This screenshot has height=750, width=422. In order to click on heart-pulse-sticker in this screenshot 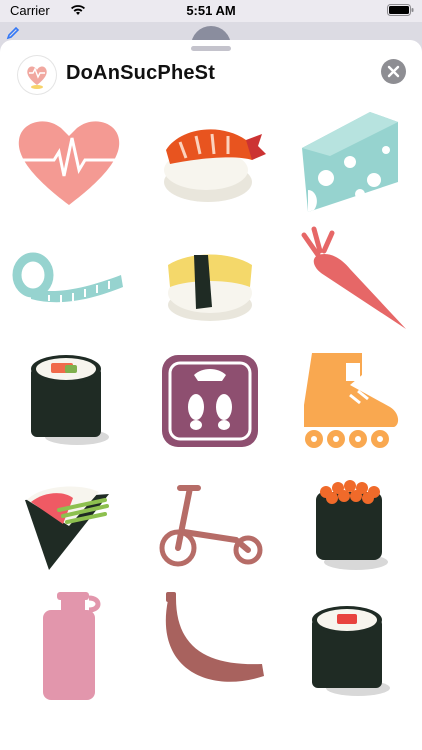, I will do `click(69, 165)`.